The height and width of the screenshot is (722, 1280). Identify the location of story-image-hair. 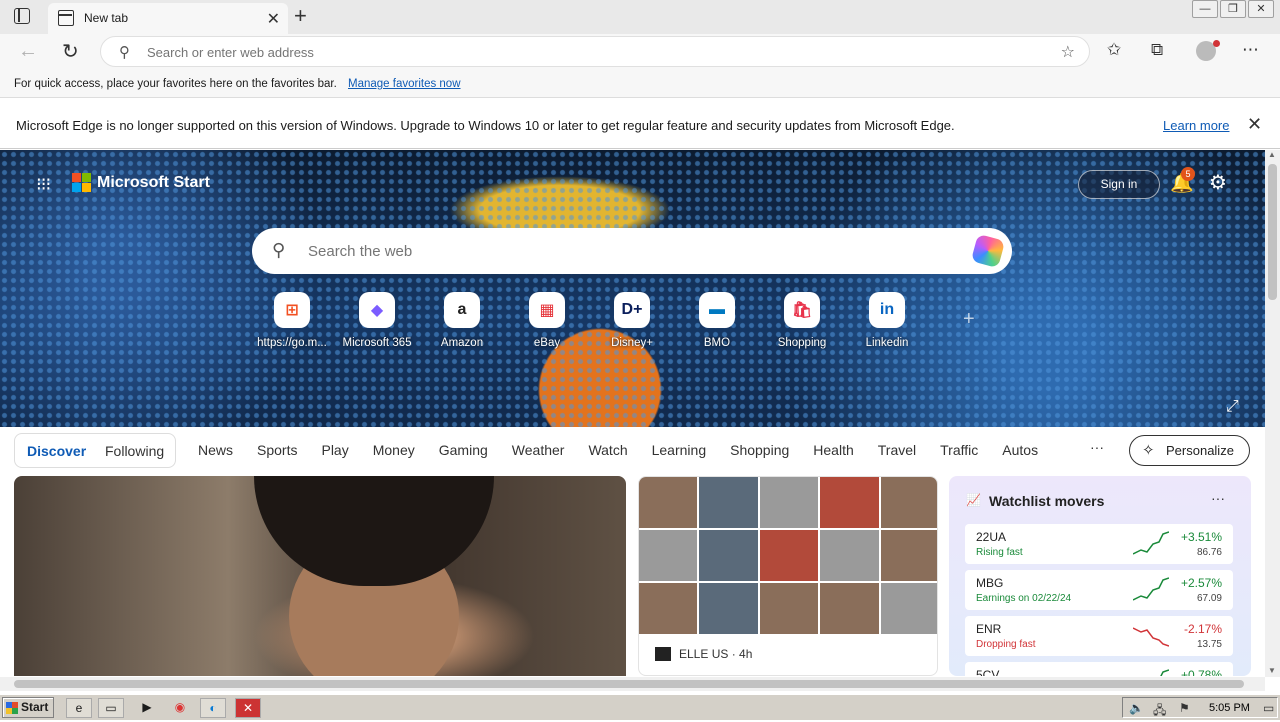
(374, 531).